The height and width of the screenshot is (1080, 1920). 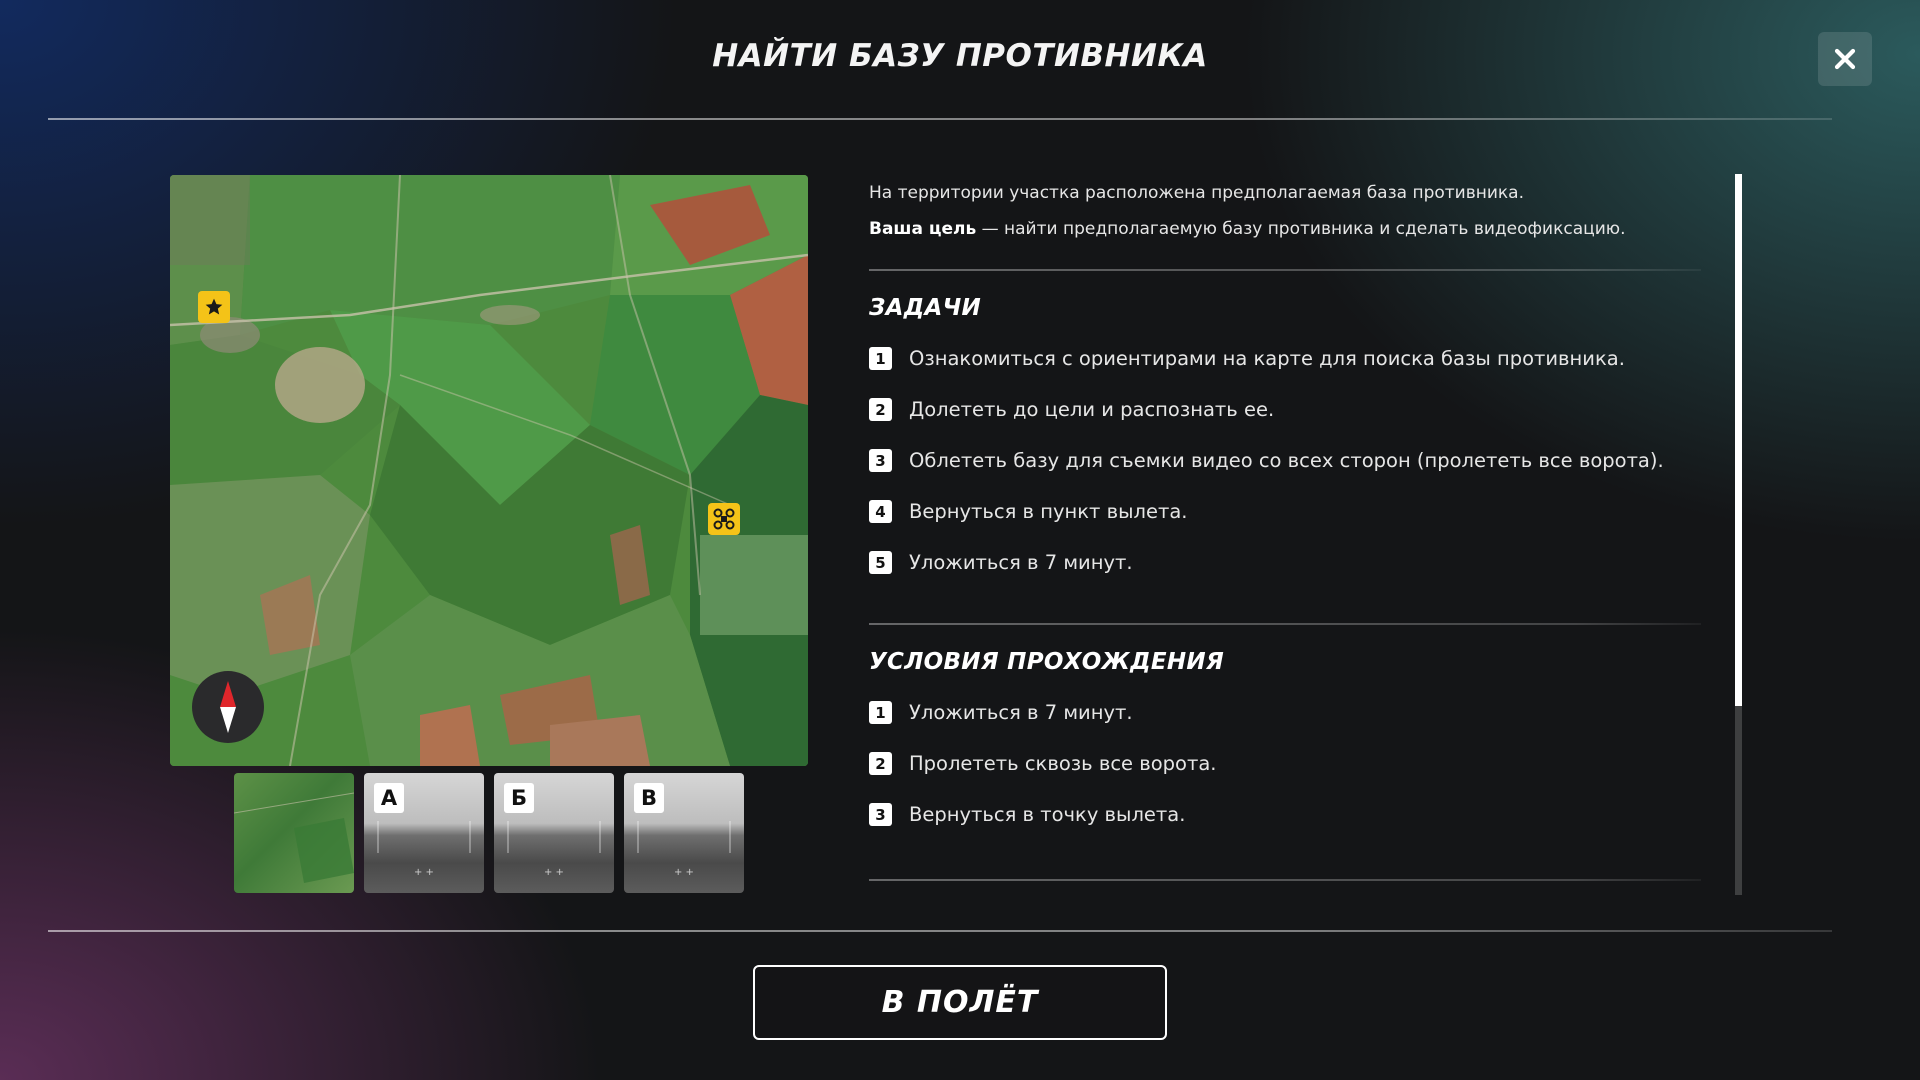 What do you see at coordinates (1285, 814) in the screenshot?
I see `list-item: 3 Вернуться в точку вылета.` at bounding box center [1285, 814].